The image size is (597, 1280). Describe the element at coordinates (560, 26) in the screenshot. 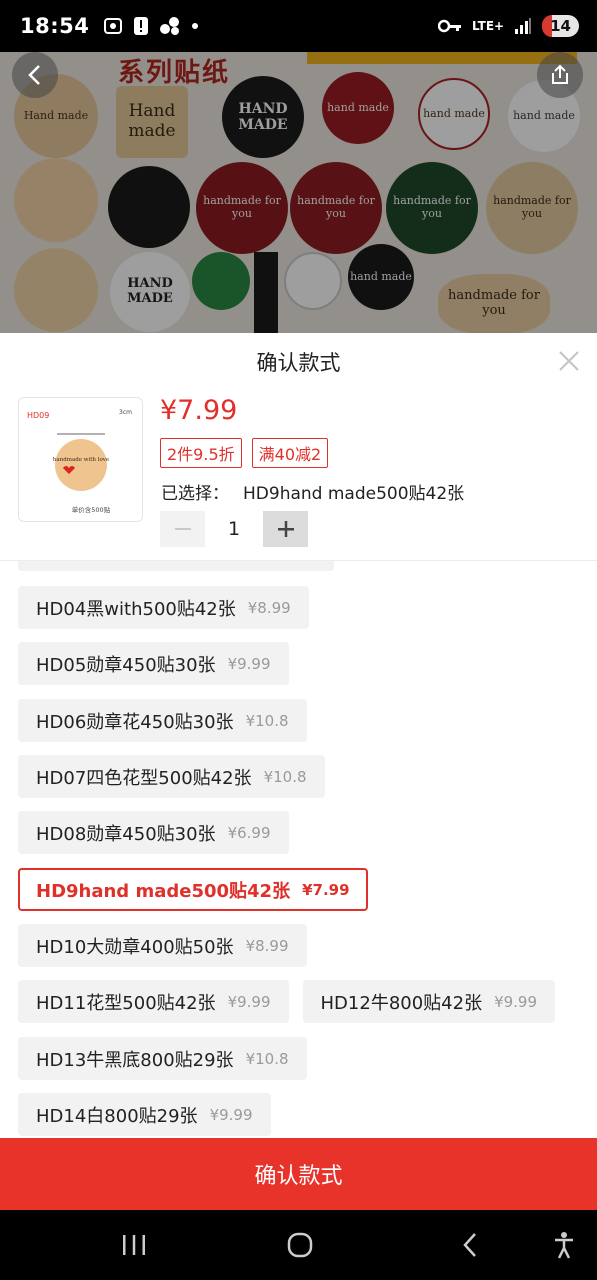

I see `battery-indicator: 14` at that location.